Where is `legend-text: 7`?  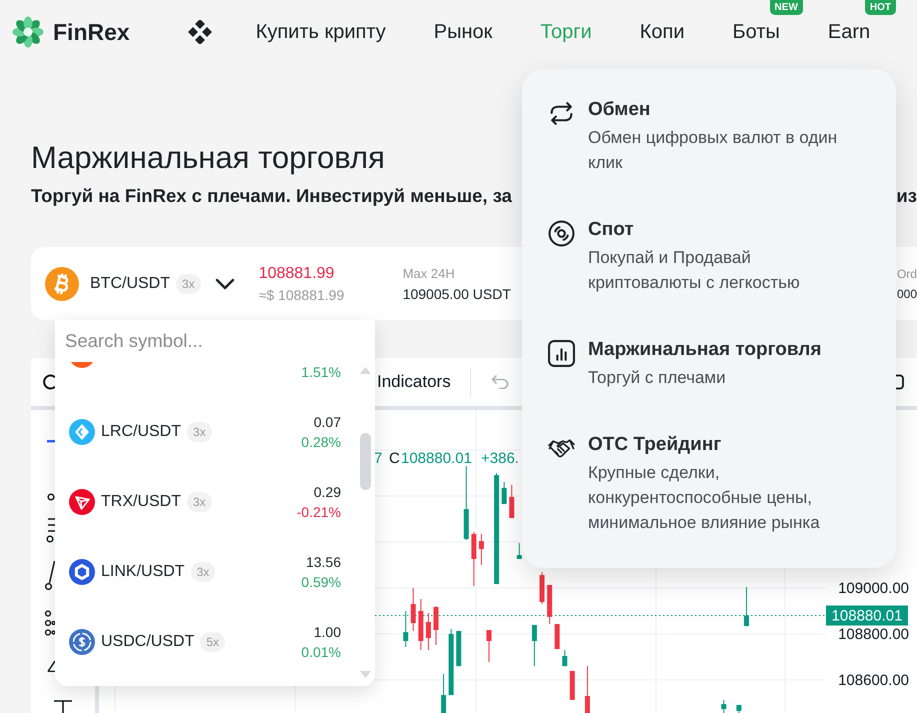
legend-text: 7 is located at coordinates (378, 458).